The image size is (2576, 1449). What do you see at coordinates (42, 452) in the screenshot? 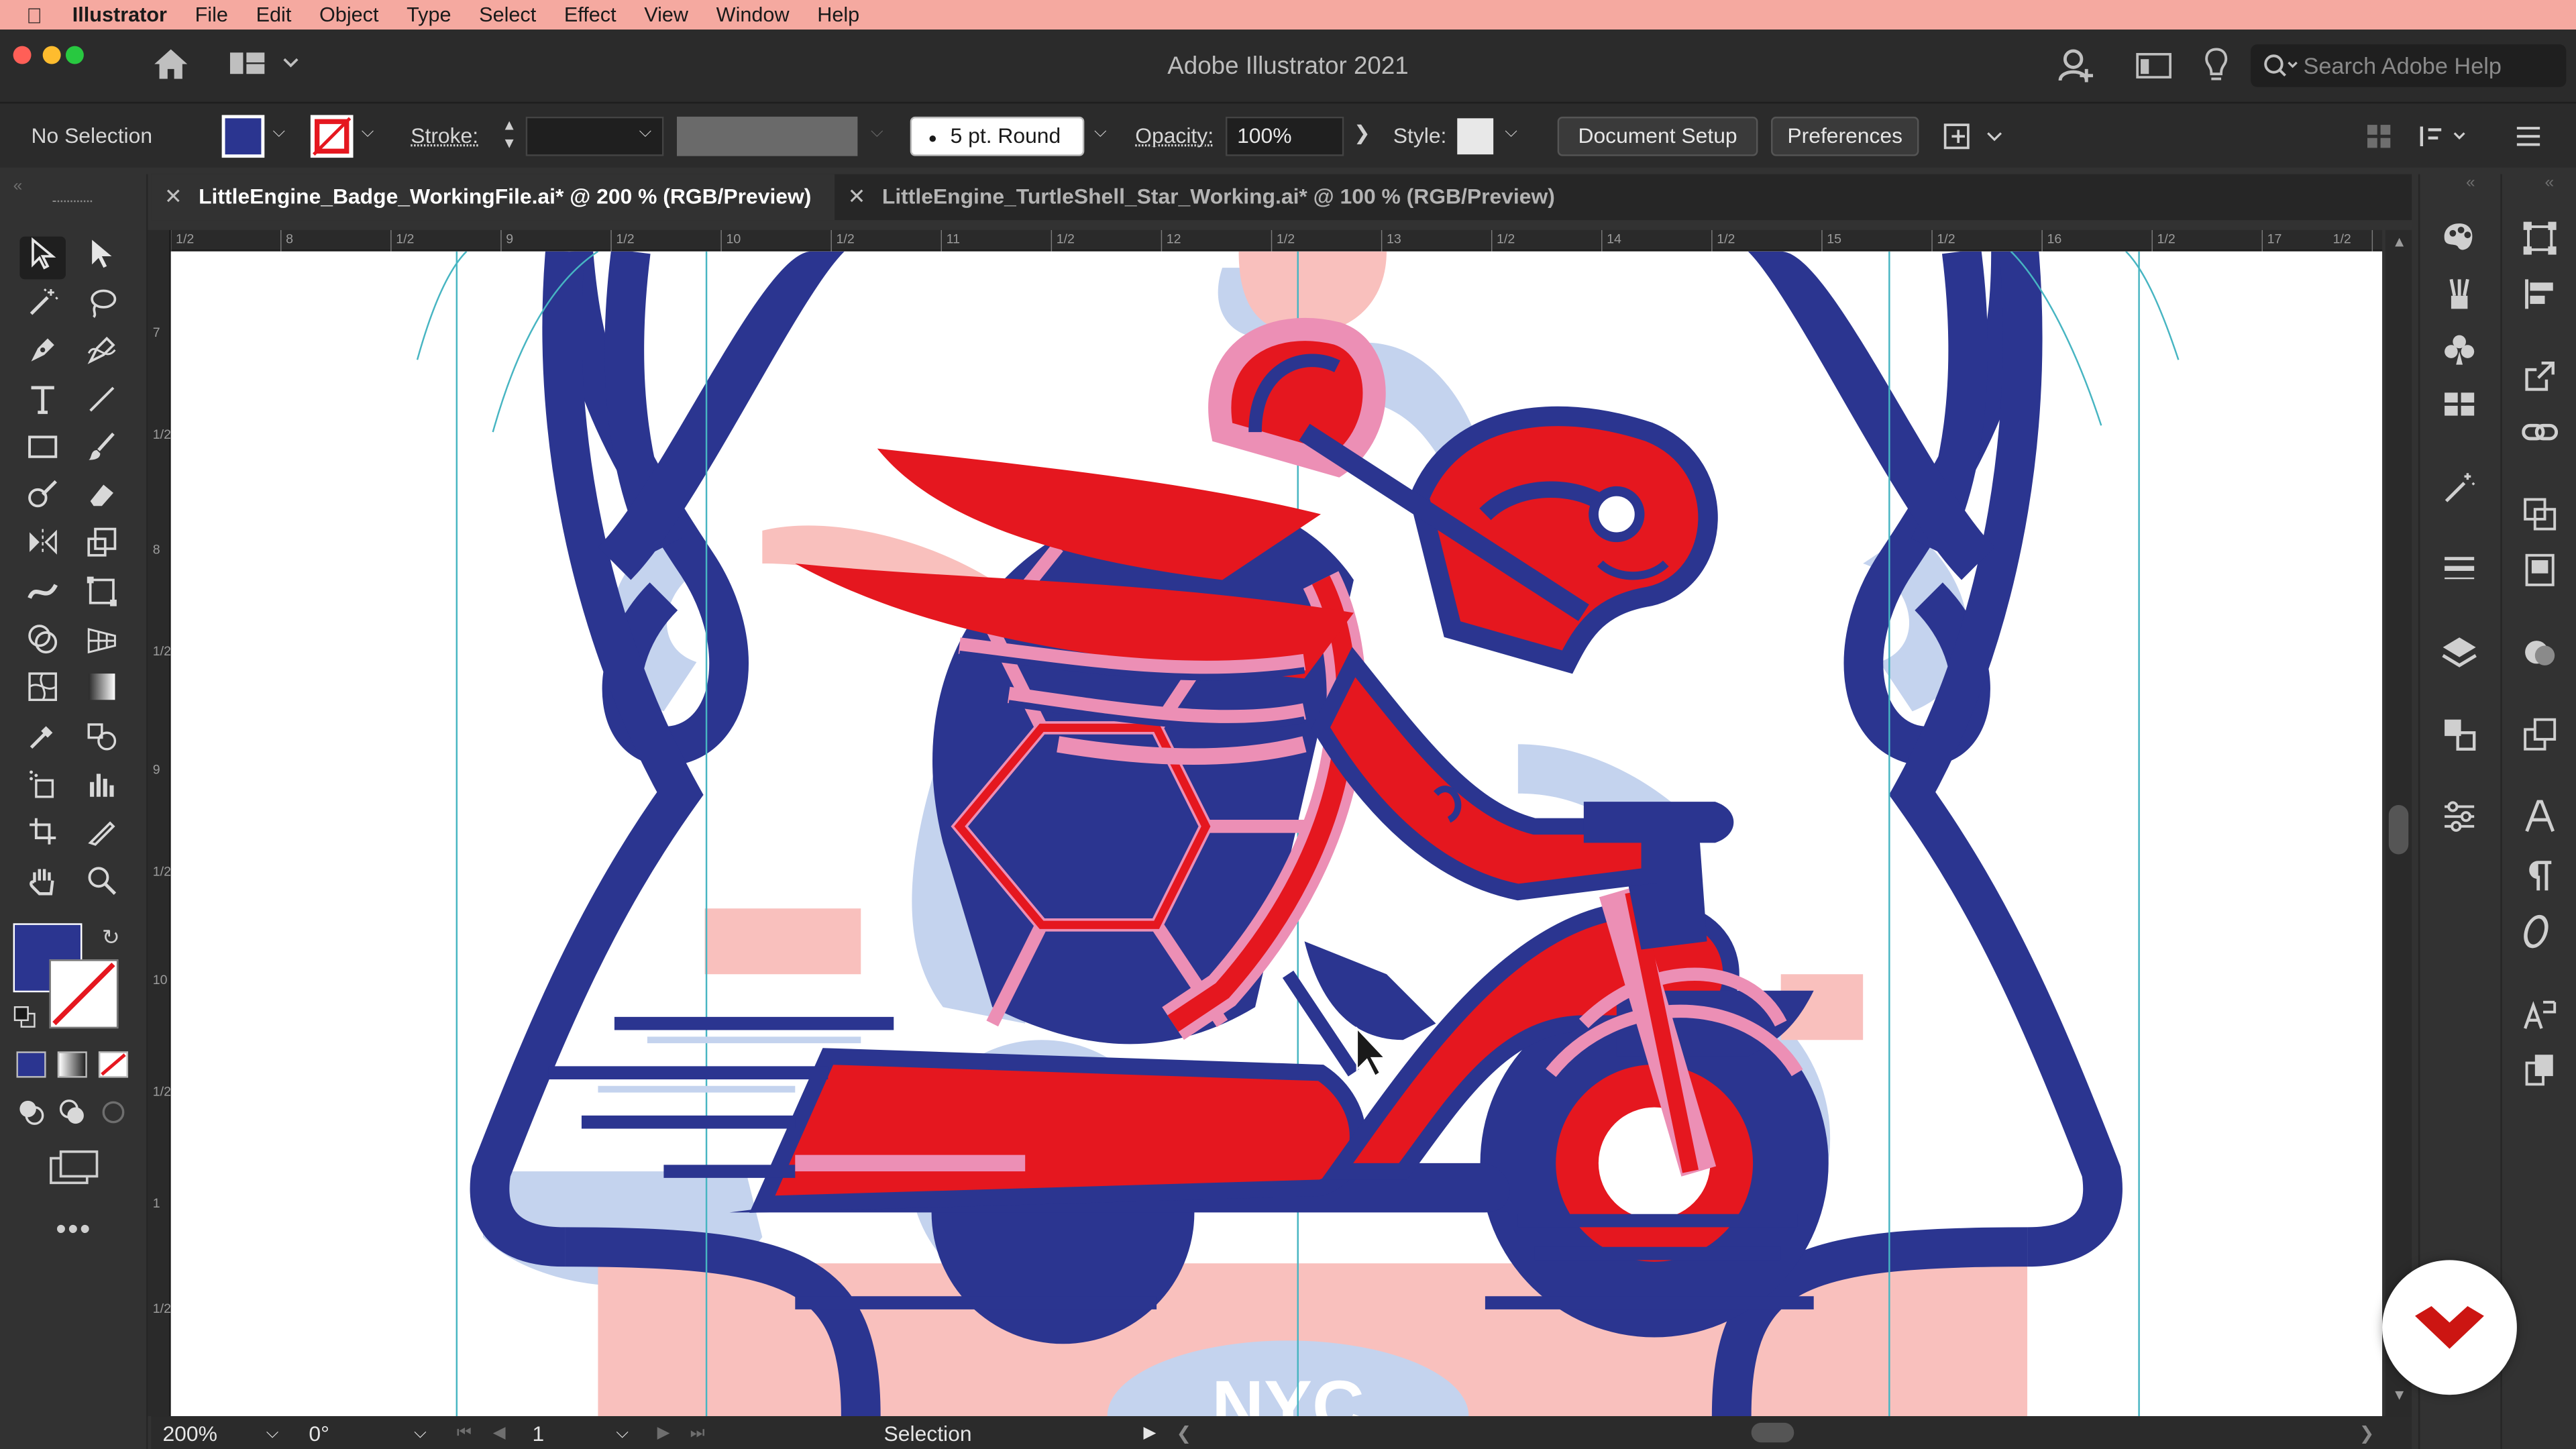
I see `rectangle-tool-icon` at bounding box center [42, 452].